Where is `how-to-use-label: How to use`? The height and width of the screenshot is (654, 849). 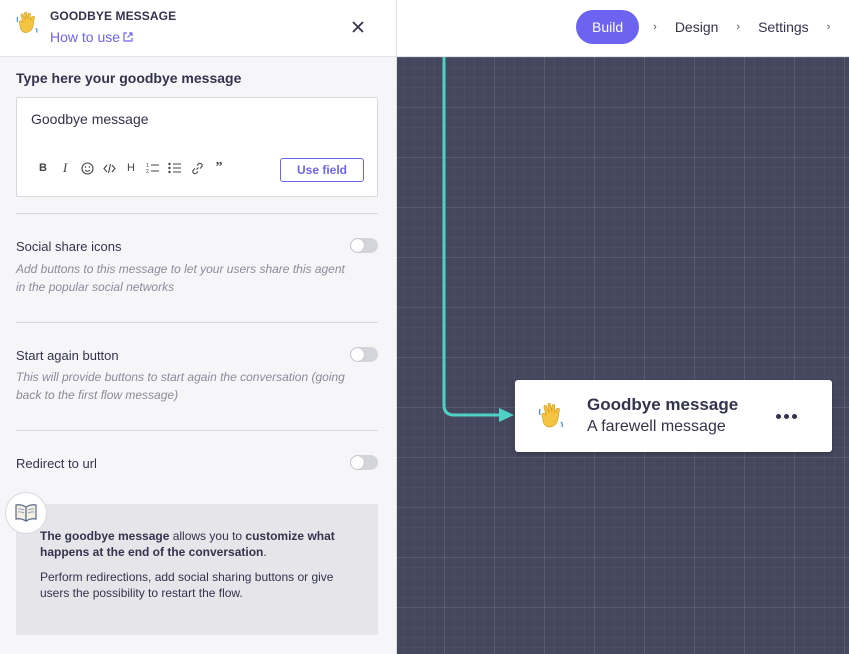
how-to-use-label: How to use is located at coordinates (85, 37).